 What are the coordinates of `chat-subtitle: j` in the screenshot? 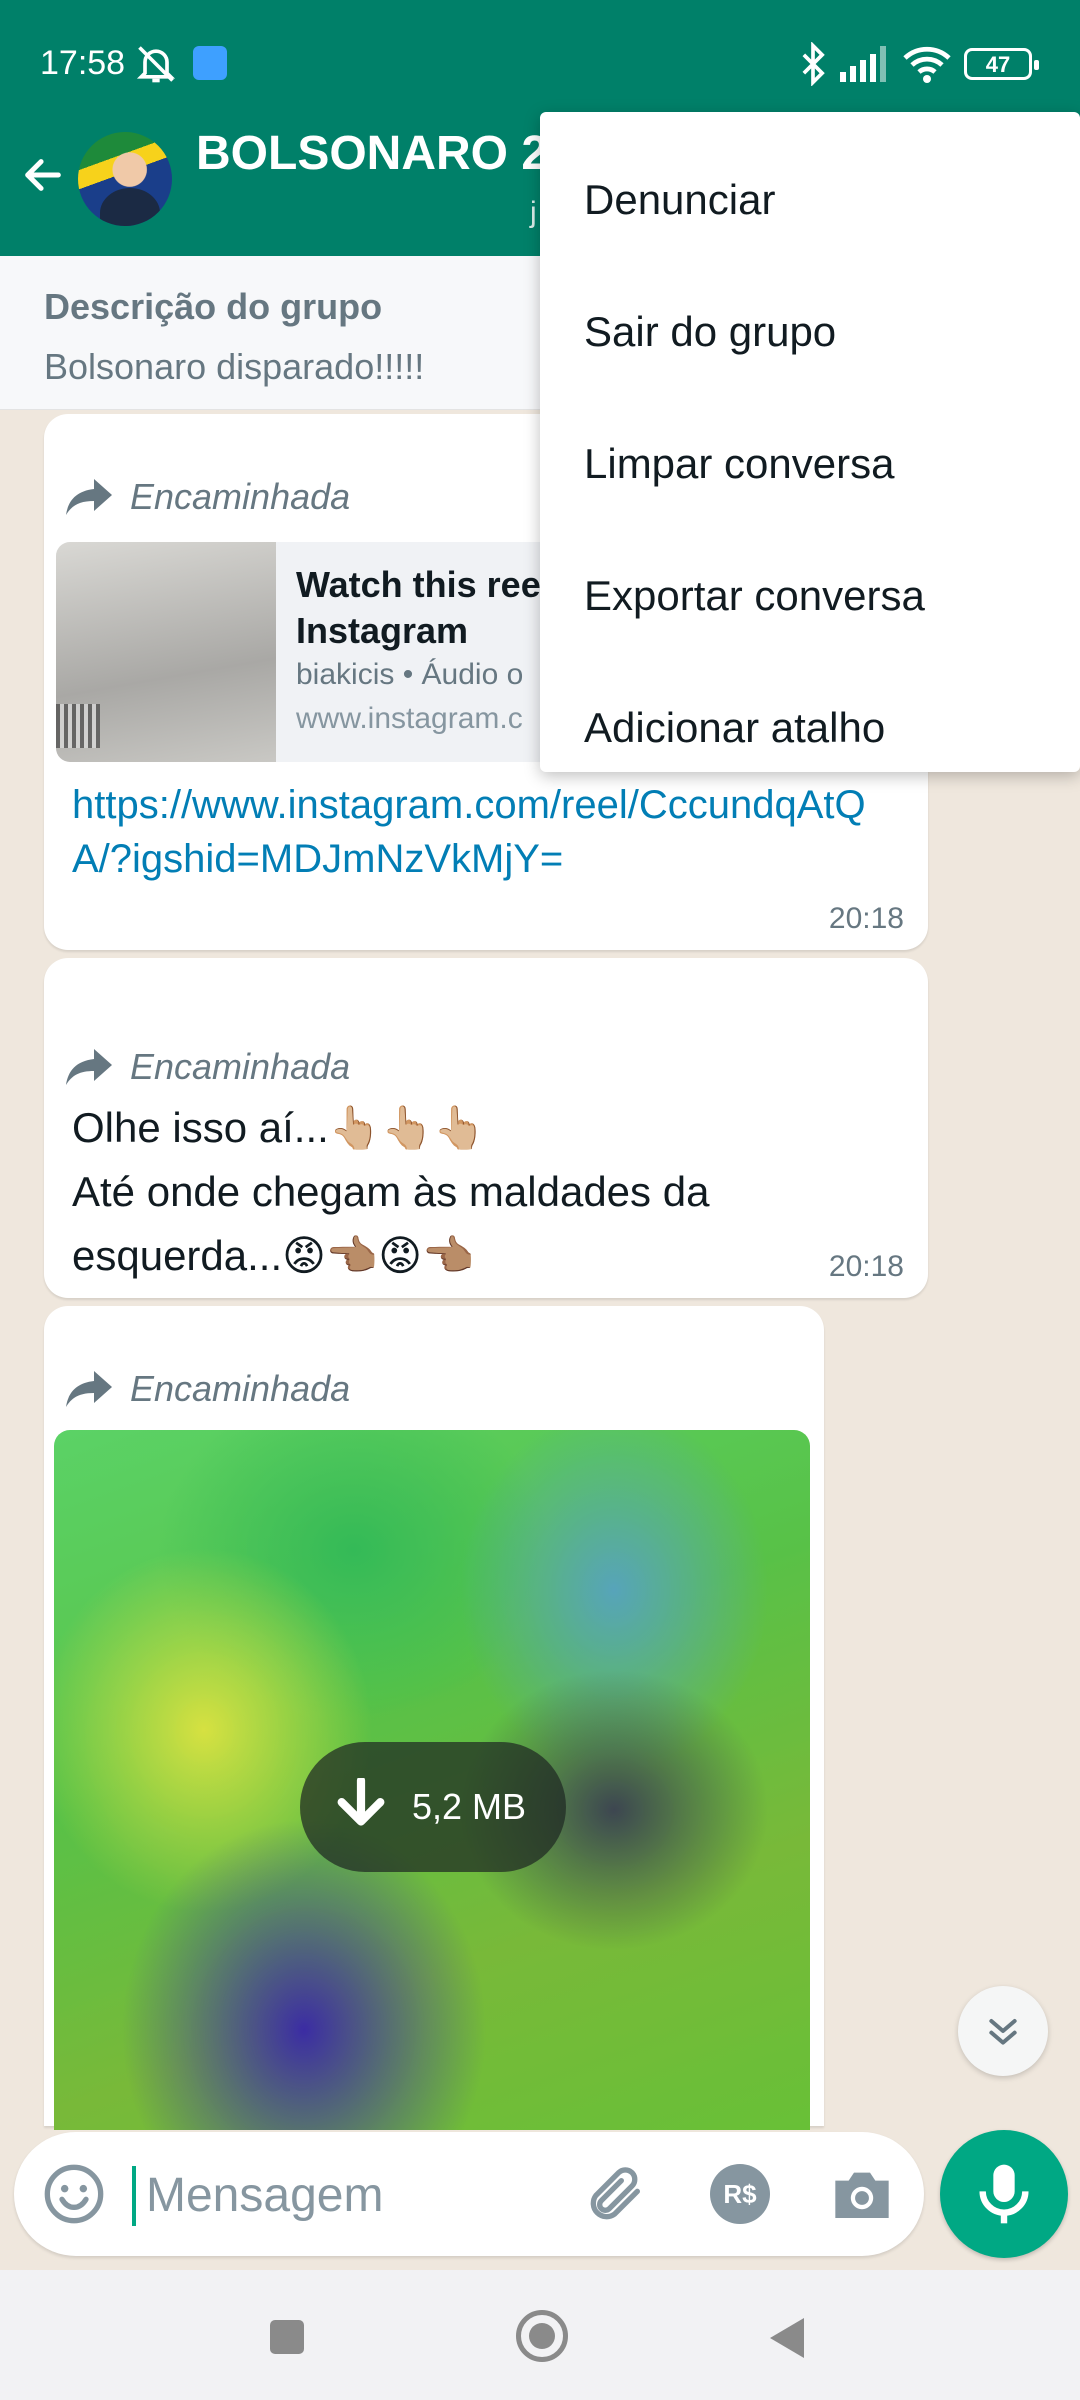 It's located at (533, 212).